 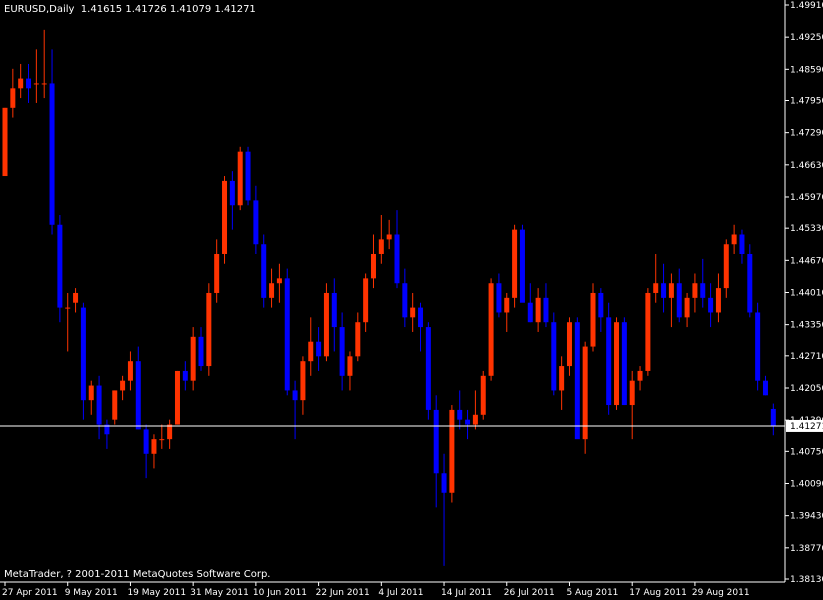 What do you see at coordinates (658, 593) in the screenshot?
I see `x-tick-label: 17 Aug 2011` at bounding box center [658, 593].